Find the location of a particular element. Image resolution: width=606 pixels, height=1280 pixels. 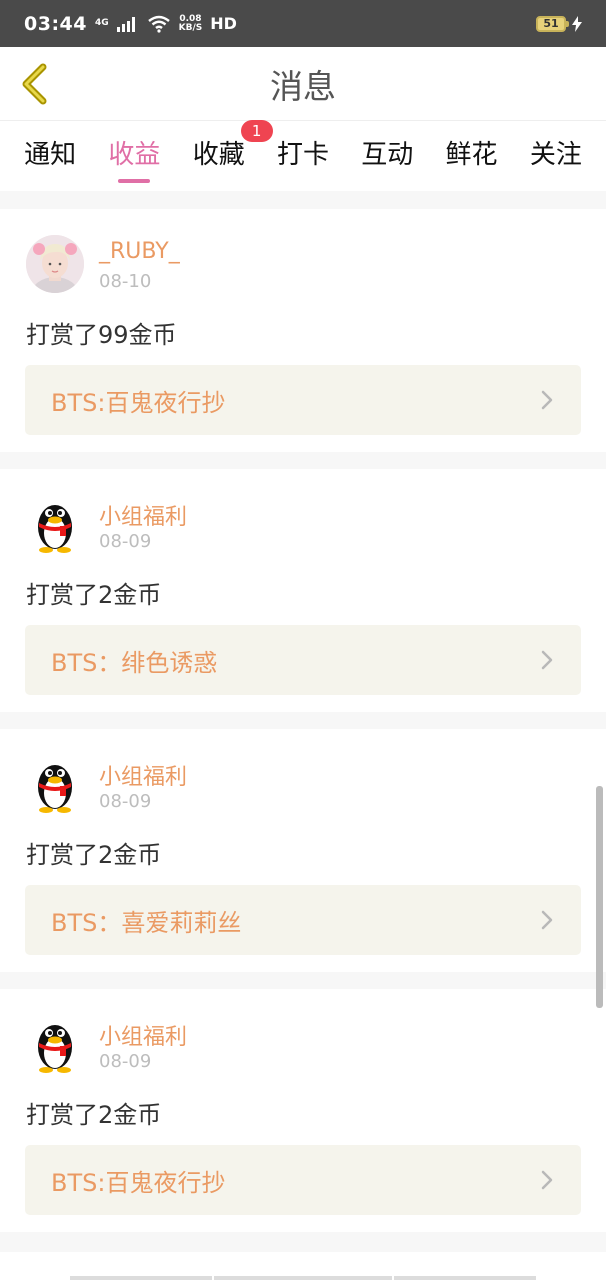

tab-label: 关注 is located at coordinates (555, 154).